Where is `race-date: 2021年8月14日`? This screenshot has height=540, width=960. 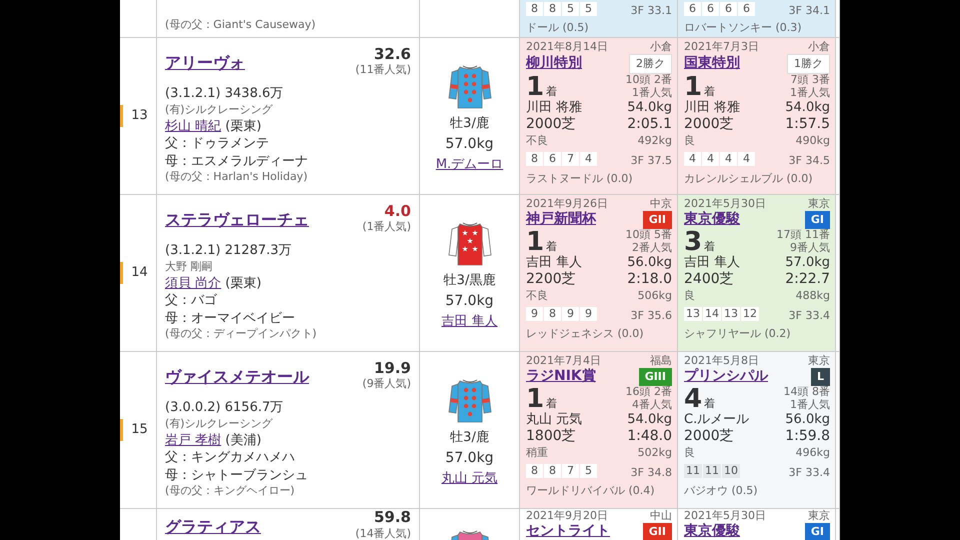
race-date: 2021年8月14日 is located at coordinates (567, 47).